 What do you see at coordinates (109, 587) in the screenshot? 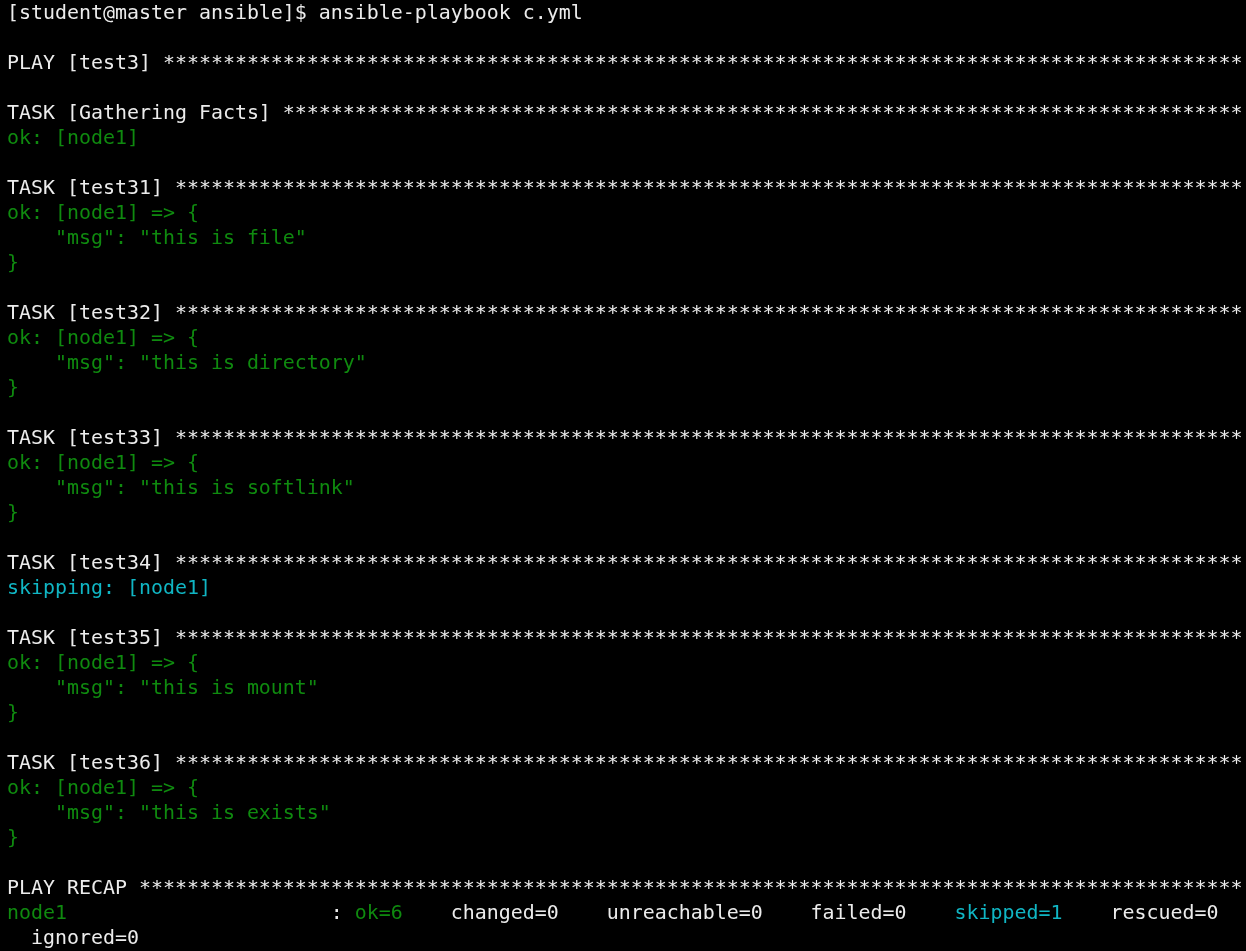
I see `terminal-line: skipping: [node1]` at bounding box center [109, 587].